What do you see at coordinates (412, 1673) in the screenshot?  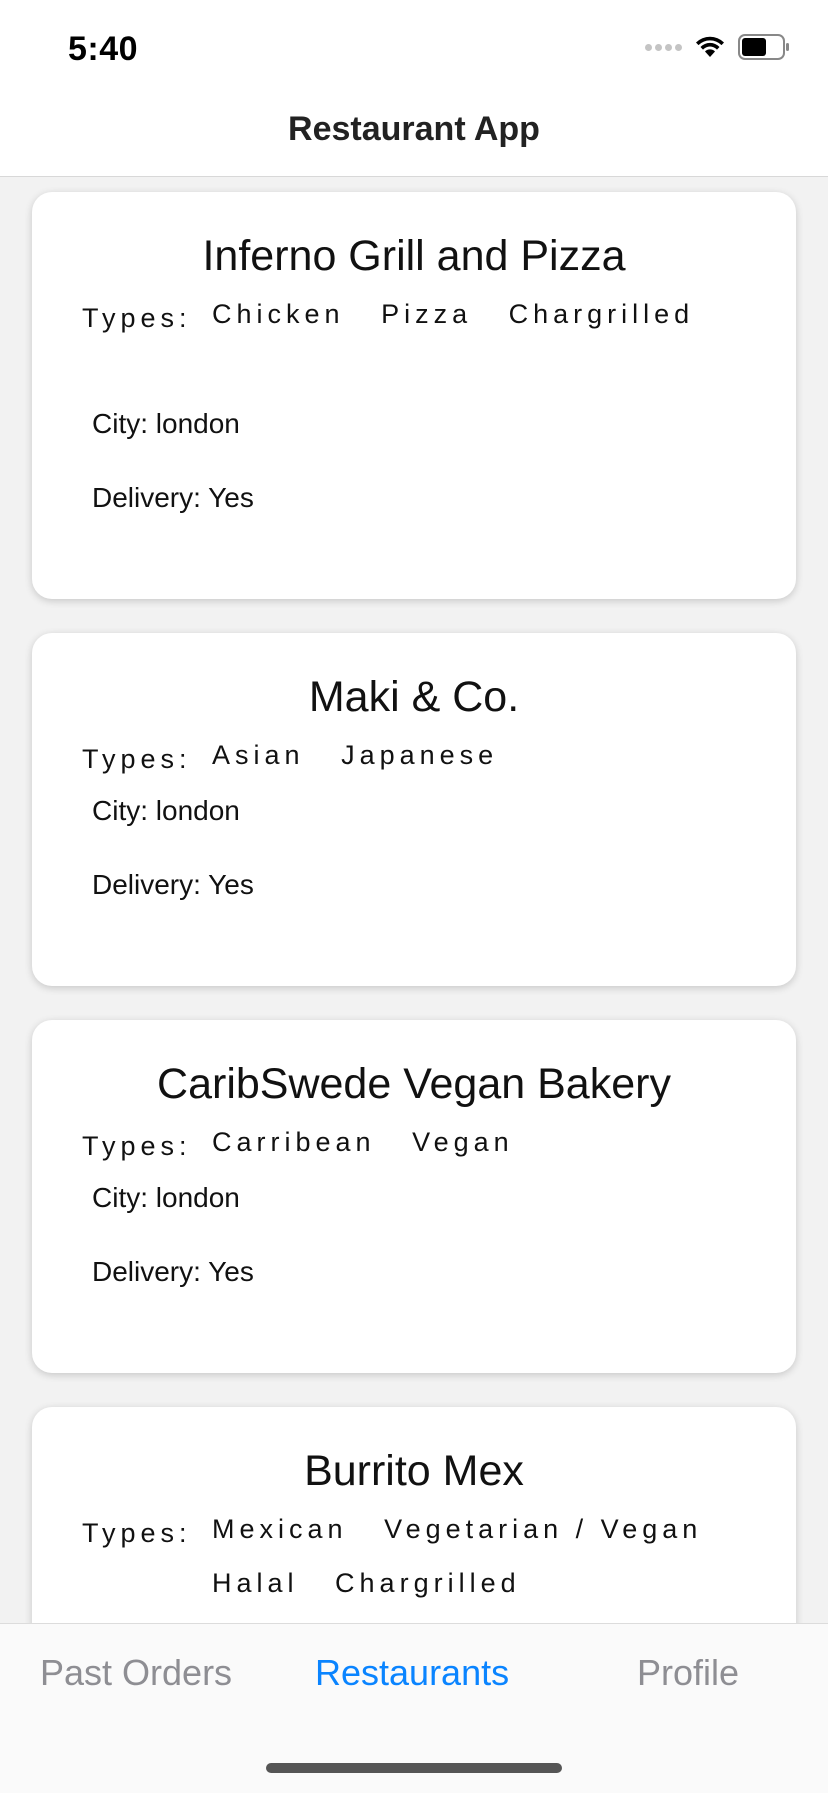 I see `tab-restaurants: Restaurants` at bounding box center [412, 1673].